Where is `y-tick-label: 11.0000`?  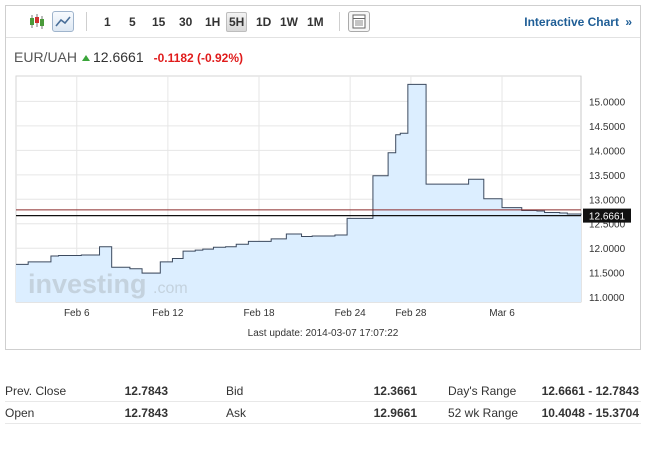
y-tick-label: 11.0000 is located at coordinates (607, 298).